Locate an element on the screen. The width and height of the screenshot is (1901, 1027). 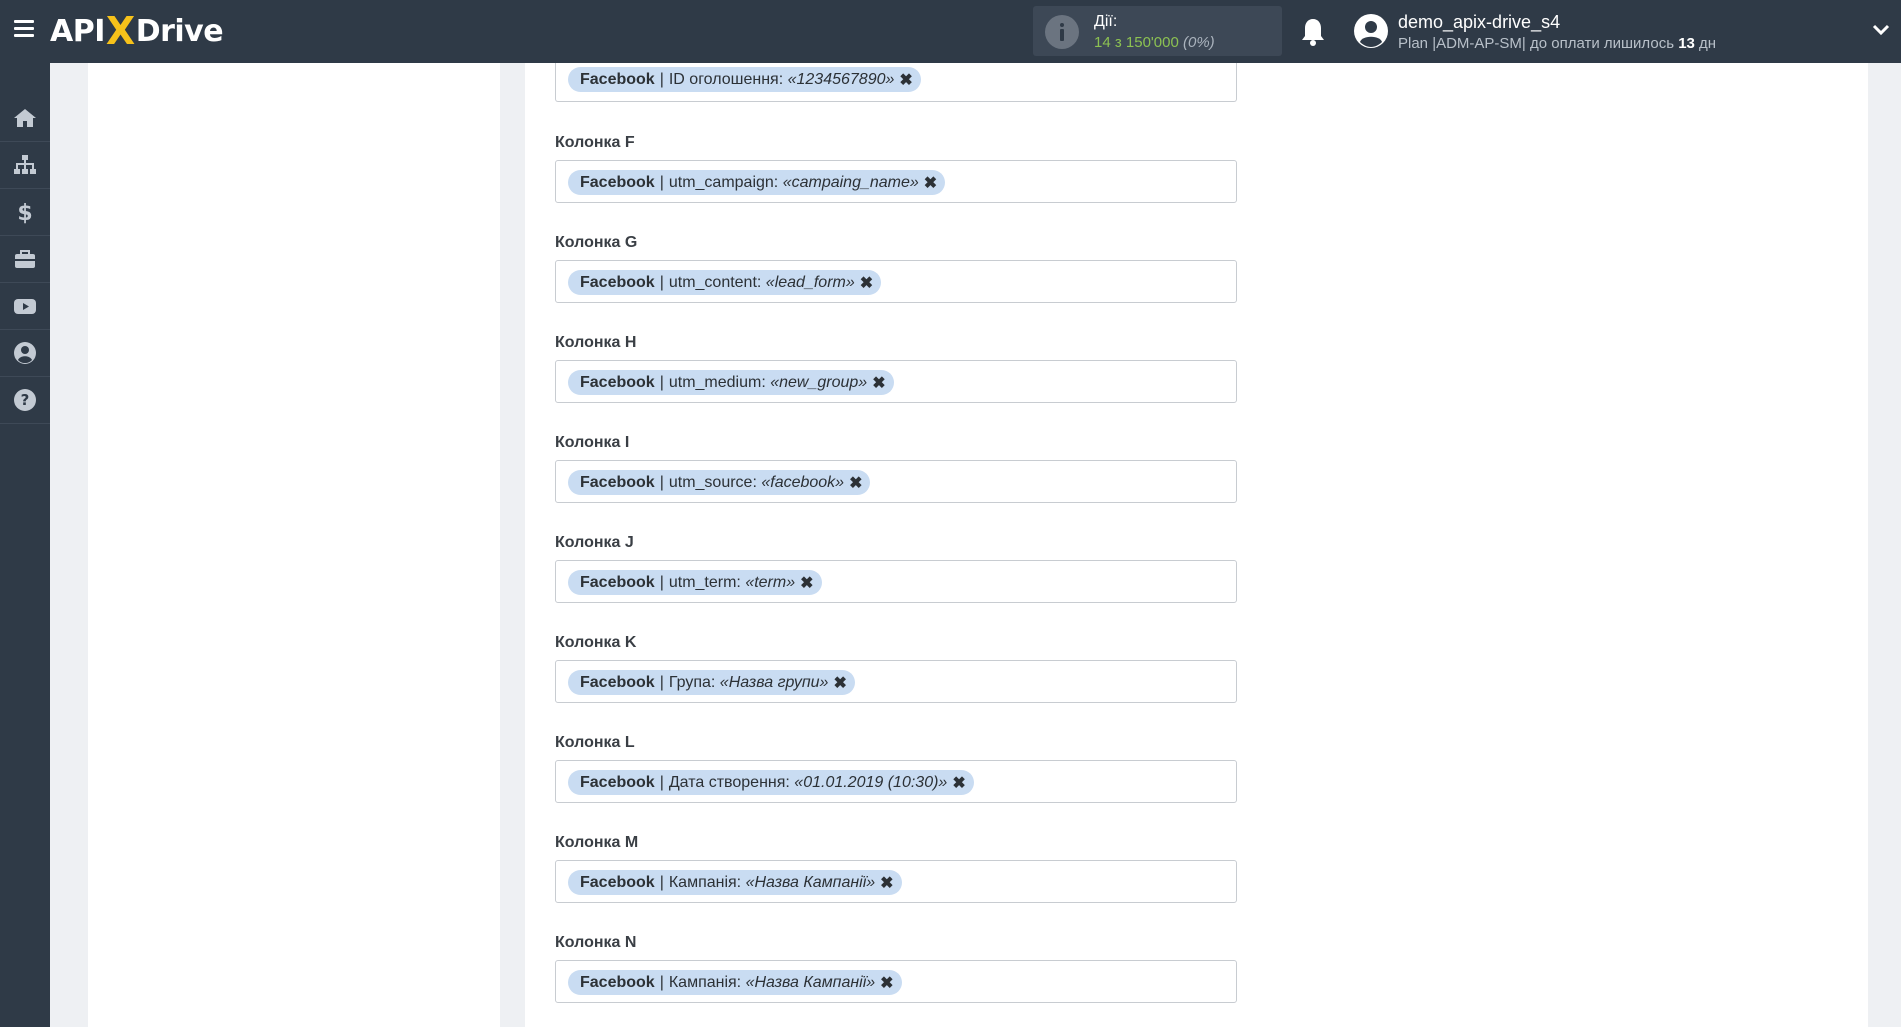
field-input: Facebook | ID оголошення: «1234567890» ✖ is located at coordinates (896, 82).